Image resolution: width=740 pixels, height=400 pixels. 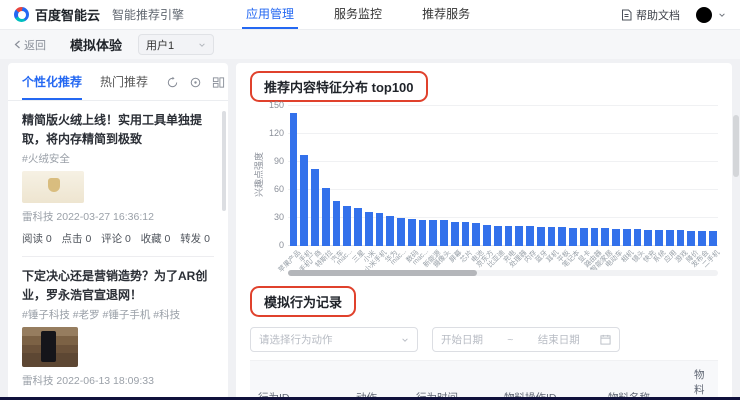 What do you see at coordinates (96, 45) in the screenshot?
I see `page-title: 模拟体验` at bounding box center [96, 45].